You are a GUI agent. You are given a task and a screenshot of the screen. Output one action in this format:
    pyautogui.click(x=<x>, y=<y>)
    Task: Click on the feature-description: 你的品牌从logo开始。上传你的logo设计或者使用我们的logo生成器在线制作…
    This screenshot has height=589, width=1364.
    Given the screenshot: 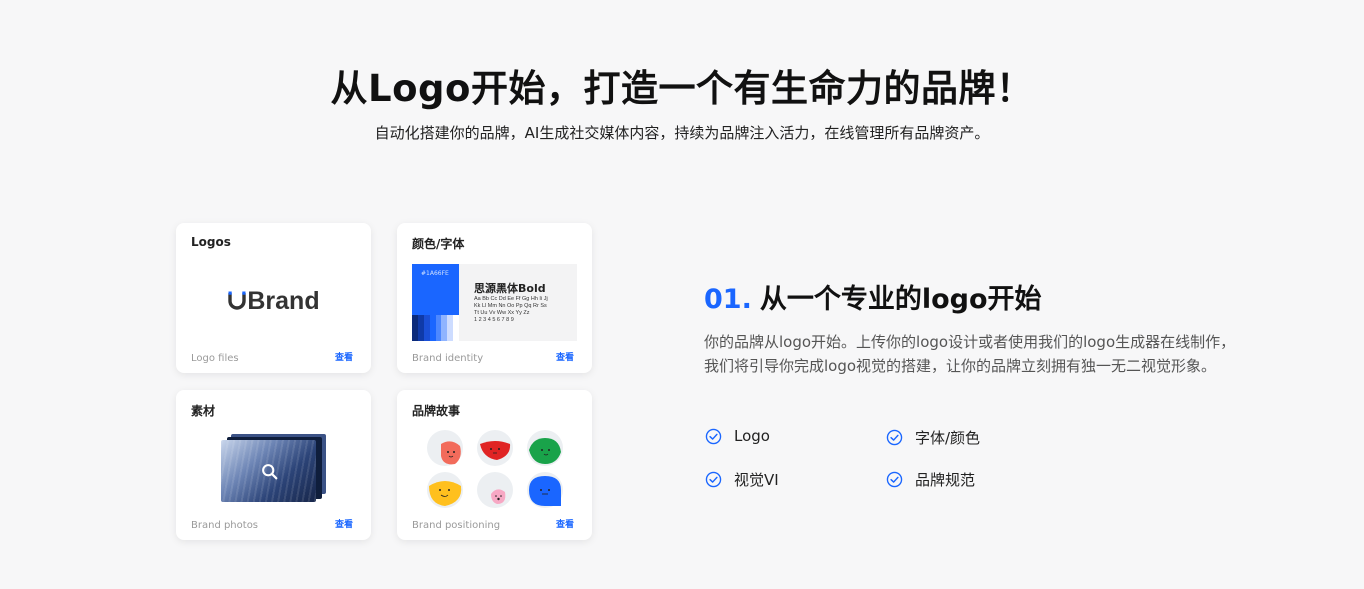 What is the action you would take?
    pyautogui.click(x=970, y=354)
    